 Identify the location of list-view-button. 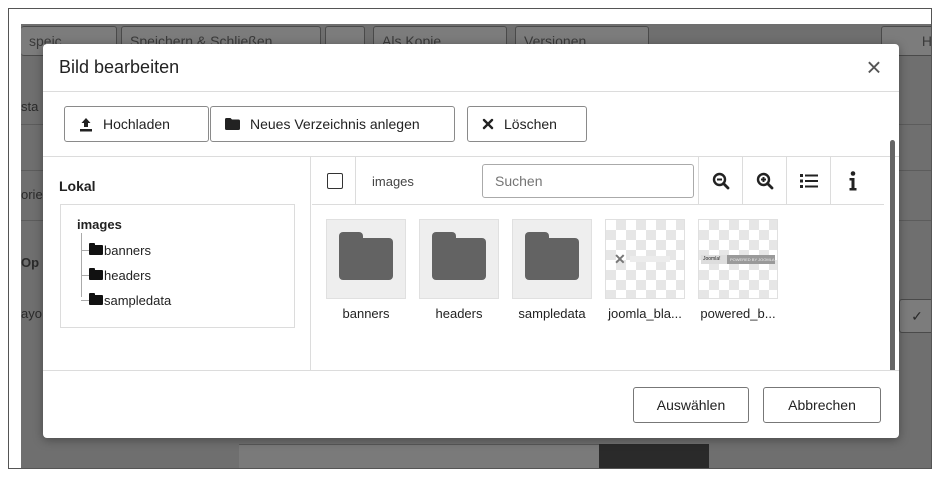
(808, 181).